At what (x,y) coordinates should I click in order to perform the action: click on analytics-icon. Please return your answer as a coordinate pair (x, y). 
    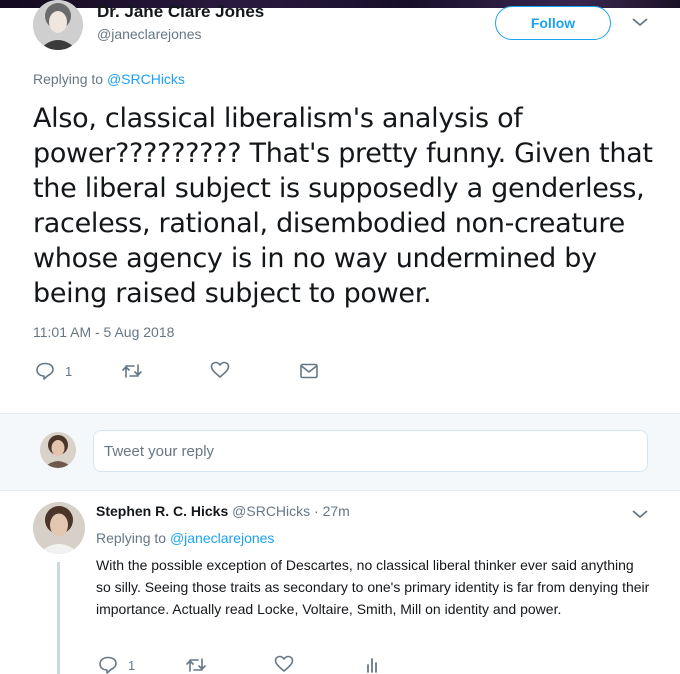
    Looking at the image, I should click on (372, 665).